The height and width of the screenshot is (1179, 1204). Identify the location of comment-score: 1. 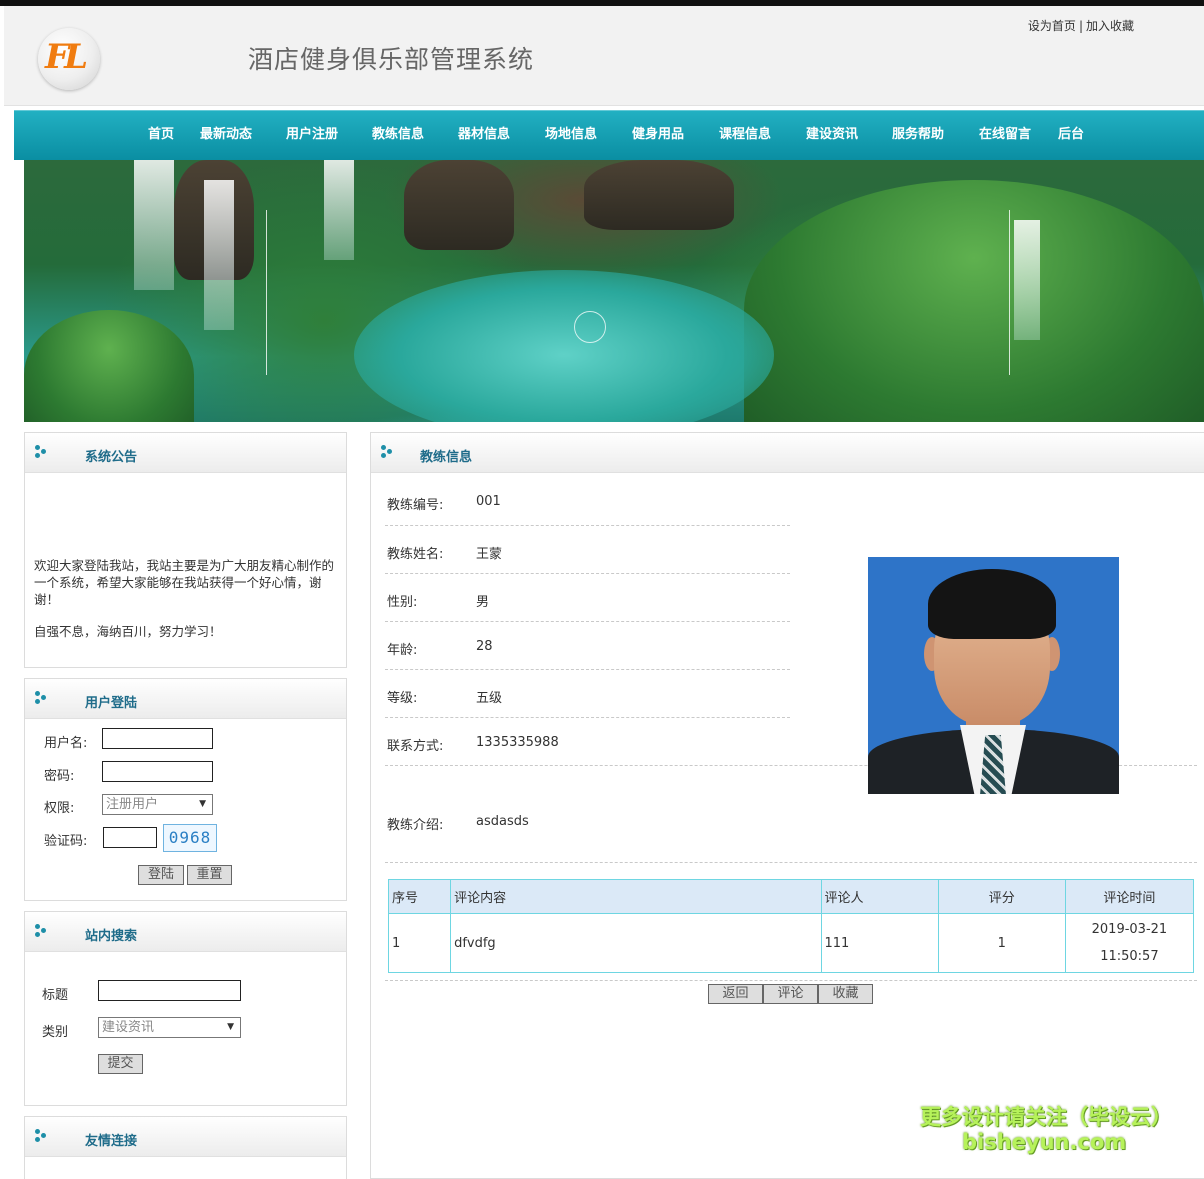
(1001, 943).